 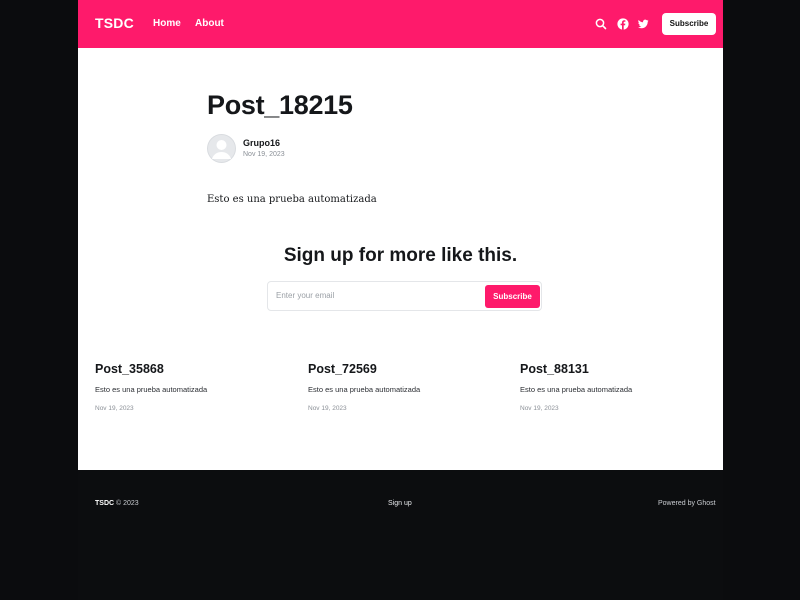 I want to click on email-input: Enter your email, so click(x=305, y=296).